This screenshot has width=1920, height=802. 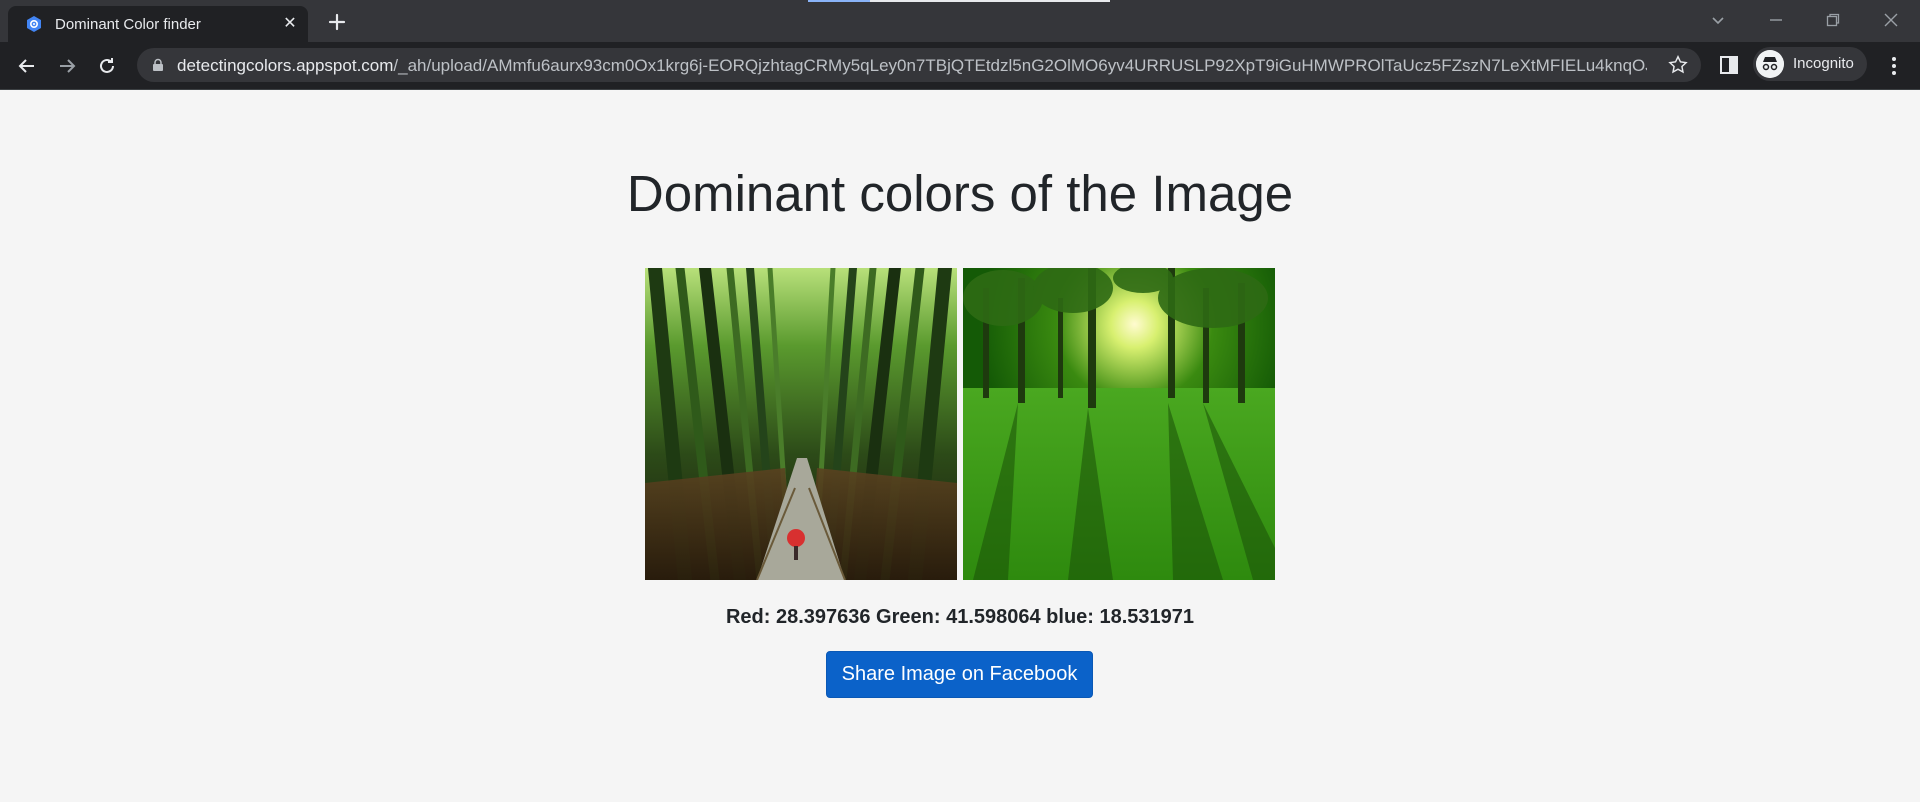 I want to click on tab-strip: Dominant Color finder ✕, so click(x=960, y=21).